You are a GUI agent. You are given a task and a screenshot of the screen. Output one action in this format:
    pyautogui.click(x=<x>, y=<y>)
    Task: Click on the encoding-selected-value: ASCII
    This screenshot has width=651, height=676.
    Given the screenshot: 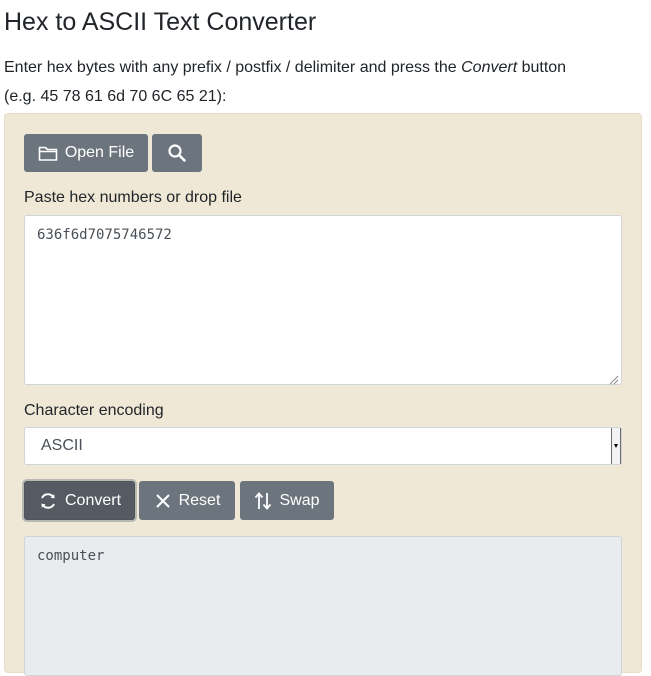 What is the action you would take?
    pyautogui.click(x=62, y=445)
    